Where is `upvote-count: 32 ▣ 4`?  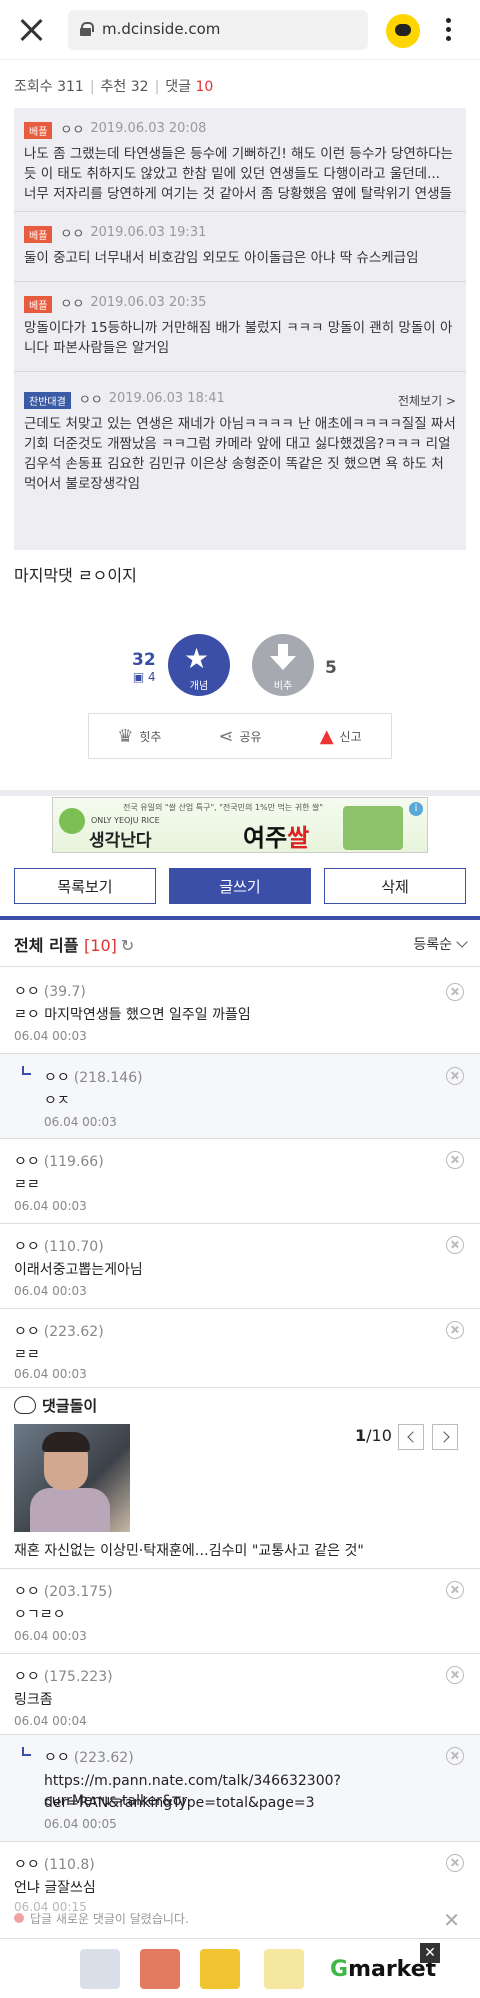
upvote-count: 32 ▣ 4 is located at coordinates (144, 667).